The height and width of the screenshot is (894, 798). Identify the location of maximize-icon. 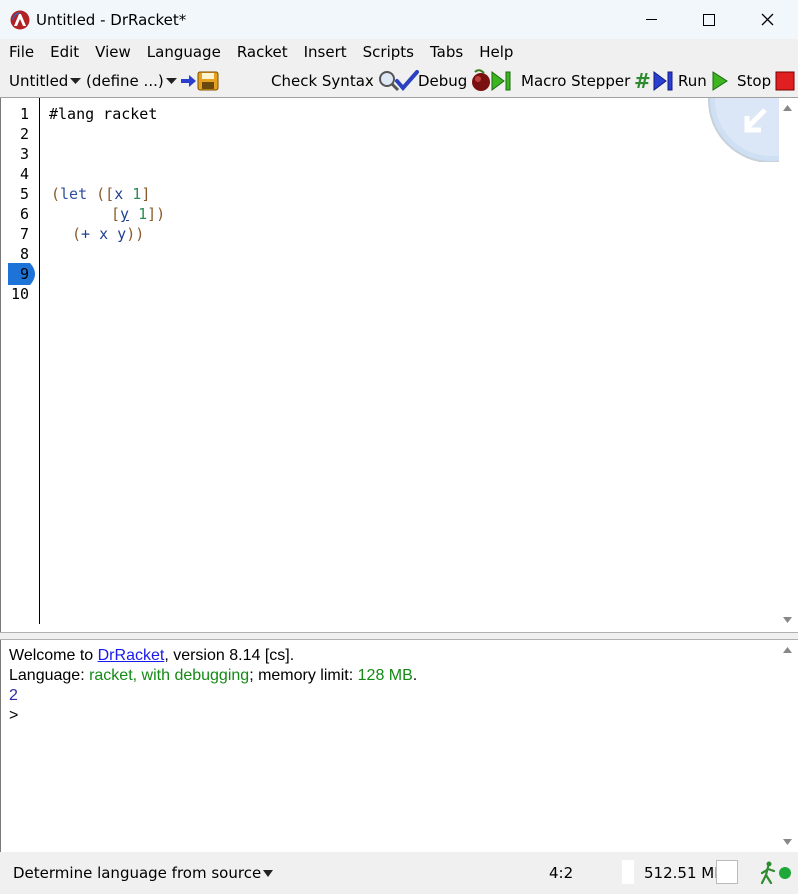
(709, 19).